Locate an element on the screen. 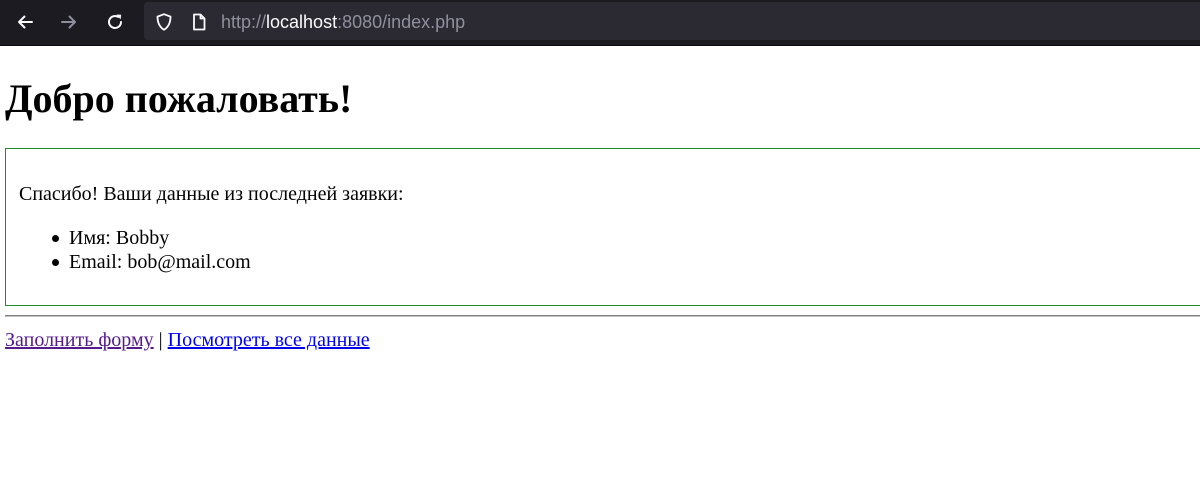 This screenshot has height=494, width=1200. list-item-name: Имя: Bobby is located at coordinates (135, 238).